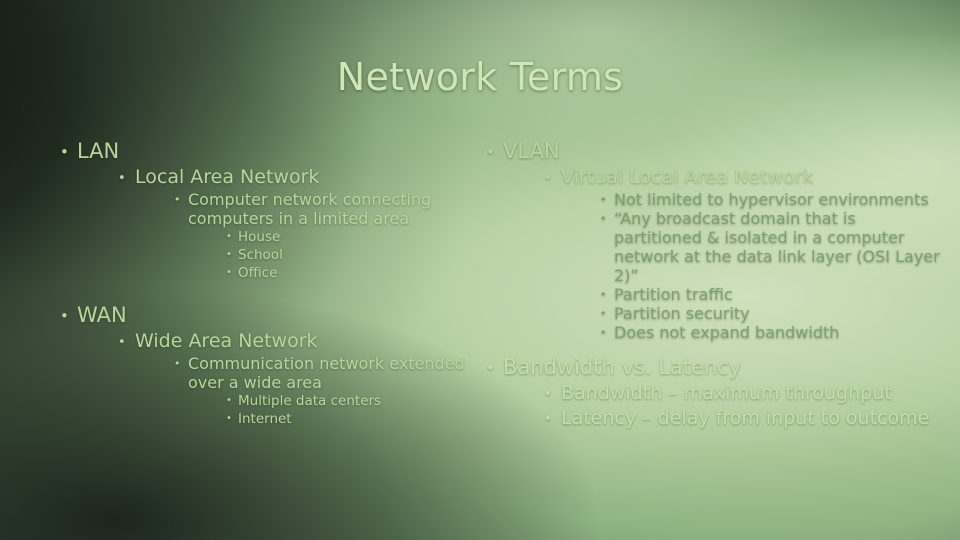 The height and width of the screenshot is (540, 960). I want to click on list-item: • School, so click(346, 255).